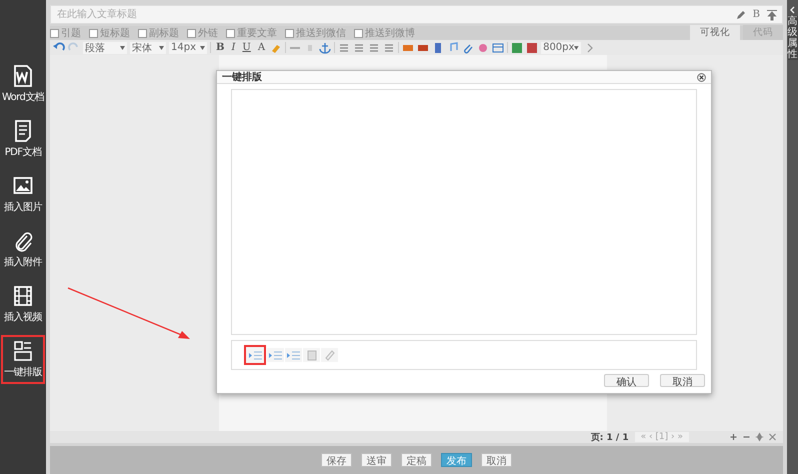 The height and width of the screenshot is (474, 798). What do you see at coordinates (233, 47) in the screenshot?
I see `format-button: I` at bounding box center [233, 47].